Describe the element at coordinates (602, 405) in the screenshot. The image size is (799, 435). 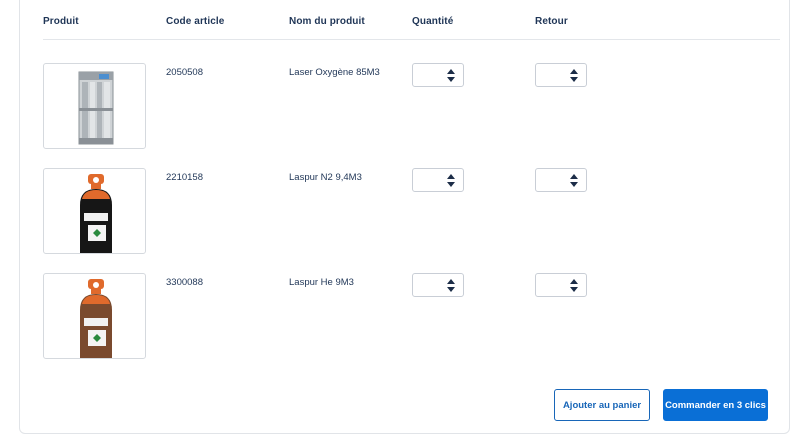
I see `add-to-cart-button: Ajouter au panier` at that location.